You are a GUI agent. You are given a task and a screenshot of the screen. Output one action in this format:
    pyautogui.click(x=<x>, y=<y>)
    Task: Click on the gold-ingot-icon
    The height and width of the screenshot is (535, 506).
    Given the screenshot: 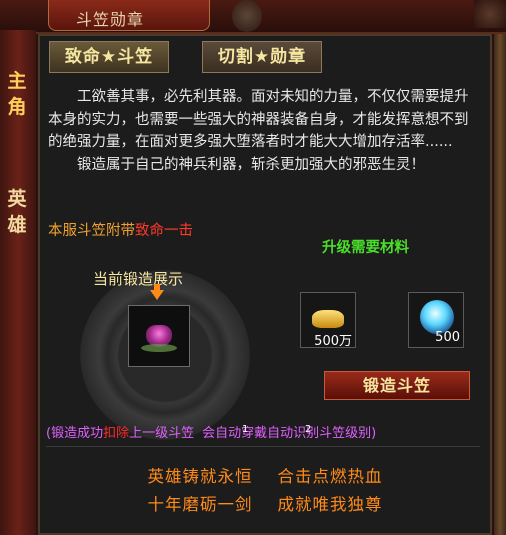 What is the action you would take?
    pyautogui.click(x=328, y=319)
    